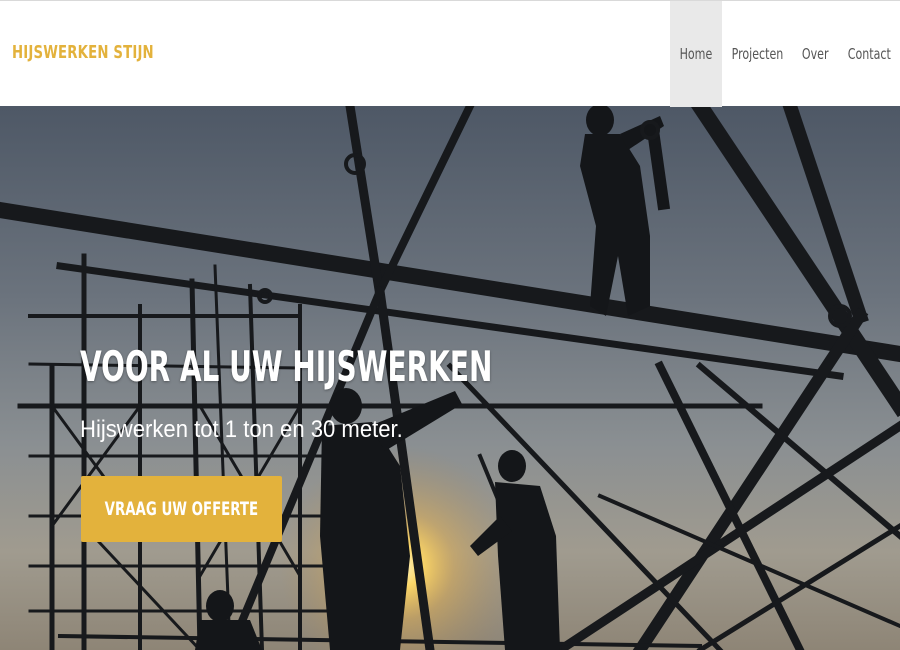 The width and height of the screenshot is (900, 650). I want to click on hero-title: VOOR AL UW HIJSWERKEN, so click(286, 366).